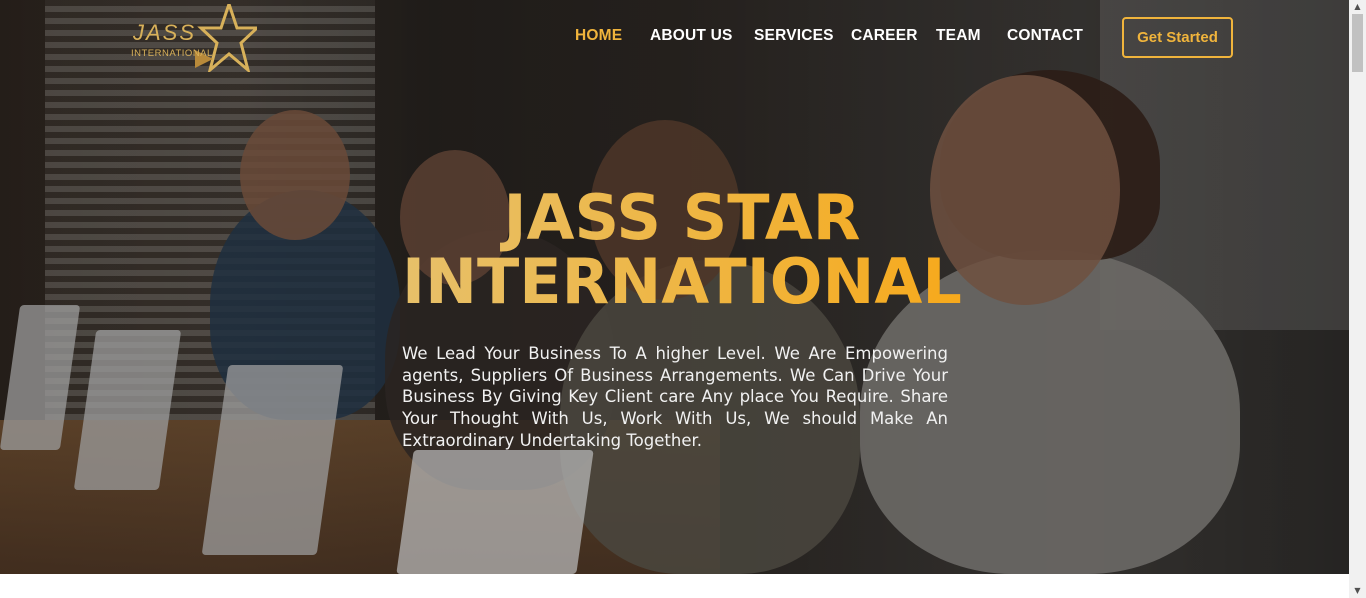 The image size is (1366, 598). I want to click on nav-services: SERVICES, so click(794, 36).